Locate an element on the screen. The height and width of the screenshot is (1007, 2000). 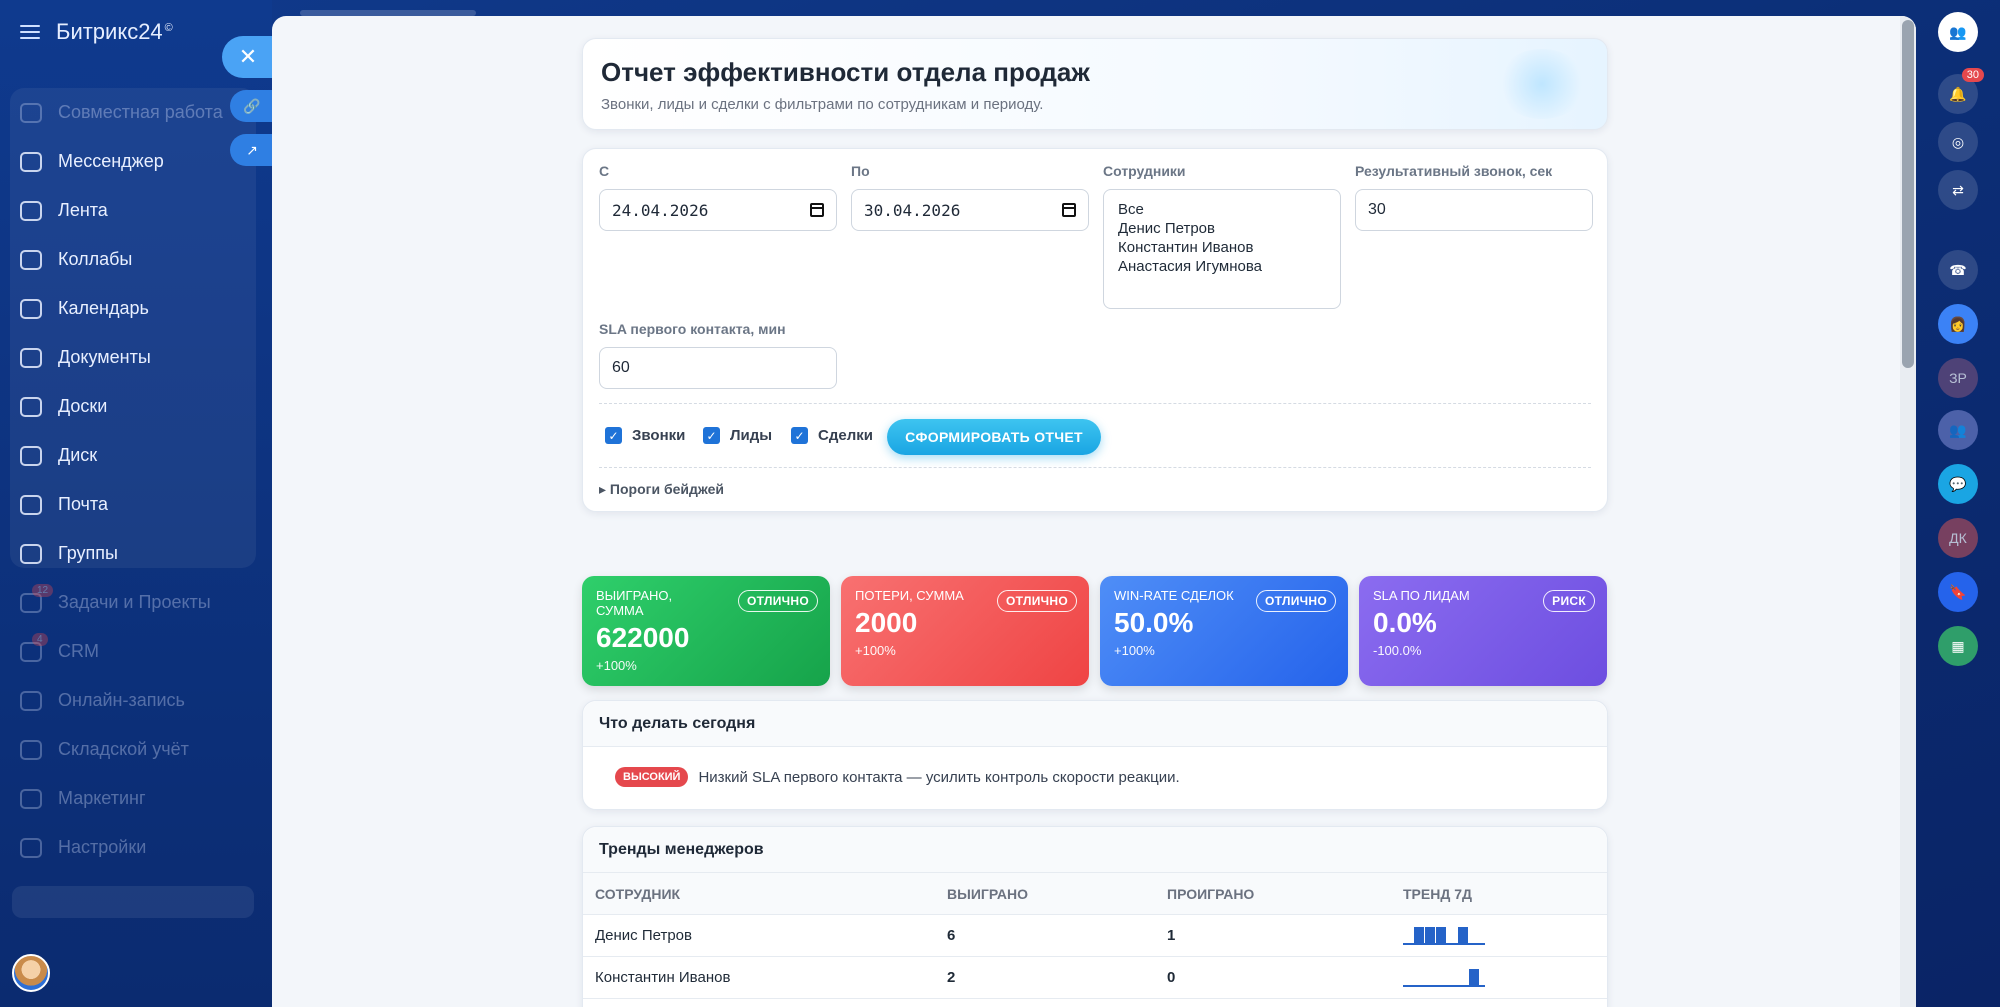
groups-icon is located at coordinates (31, 553).